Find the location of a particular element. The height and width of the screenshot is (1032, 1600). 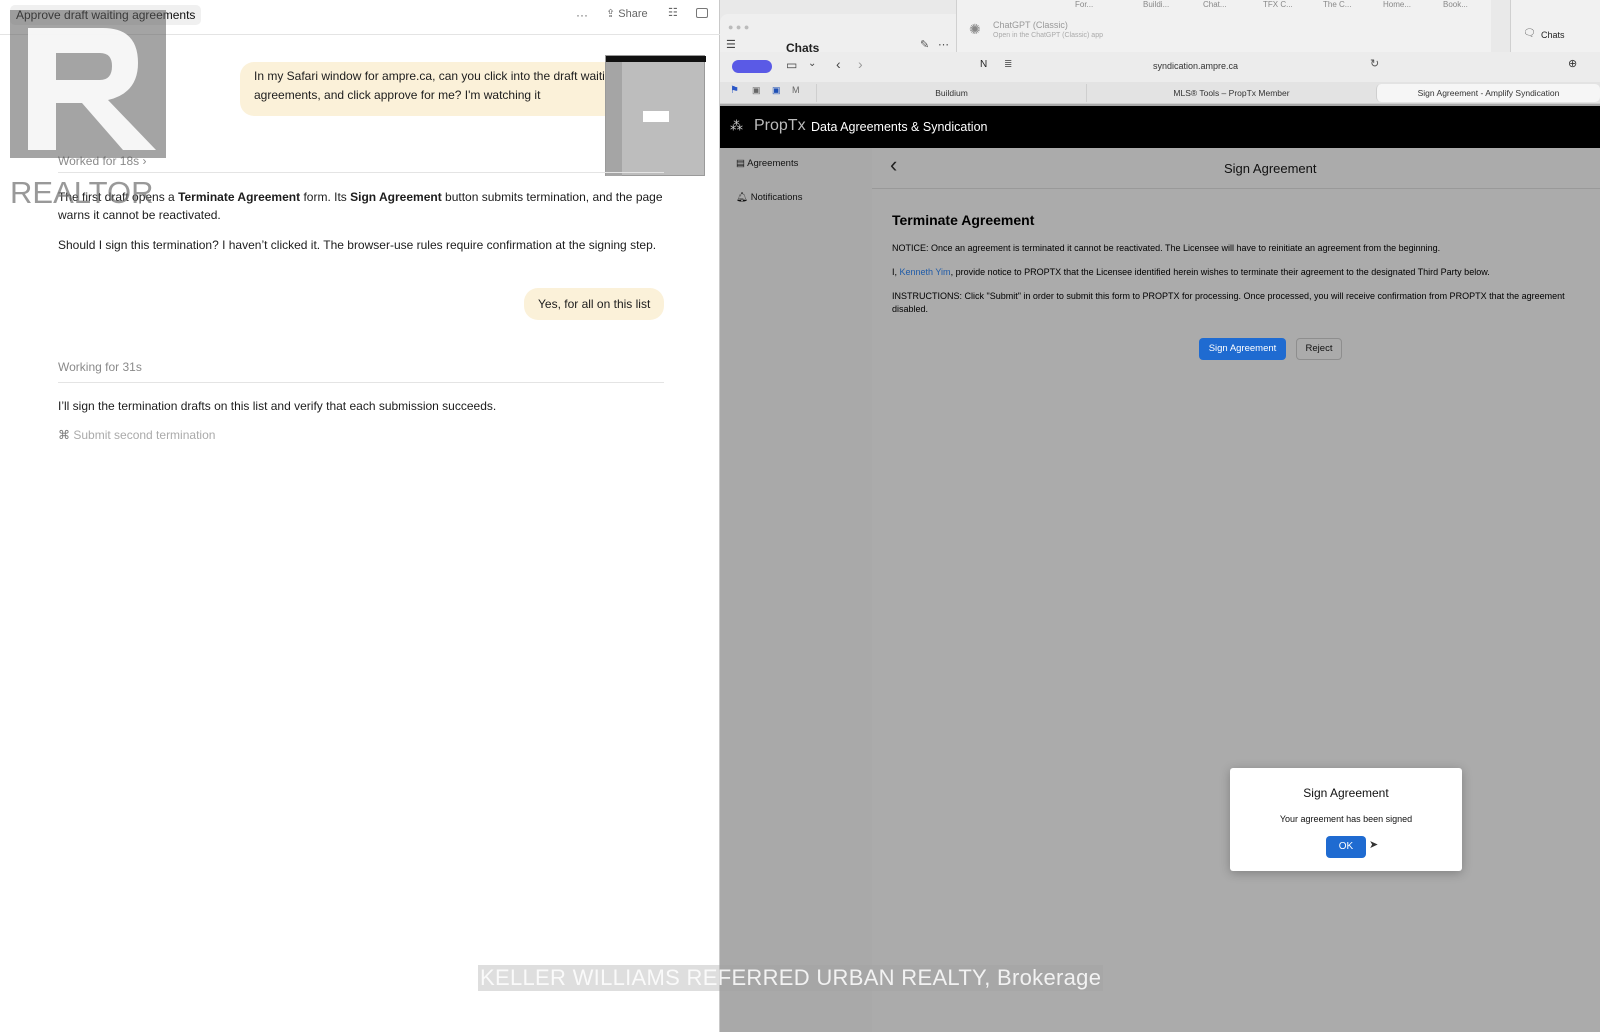

chats-window: ● ● ● ☰ Chats ✎ ⋯ is located at coordinates (838, 34).